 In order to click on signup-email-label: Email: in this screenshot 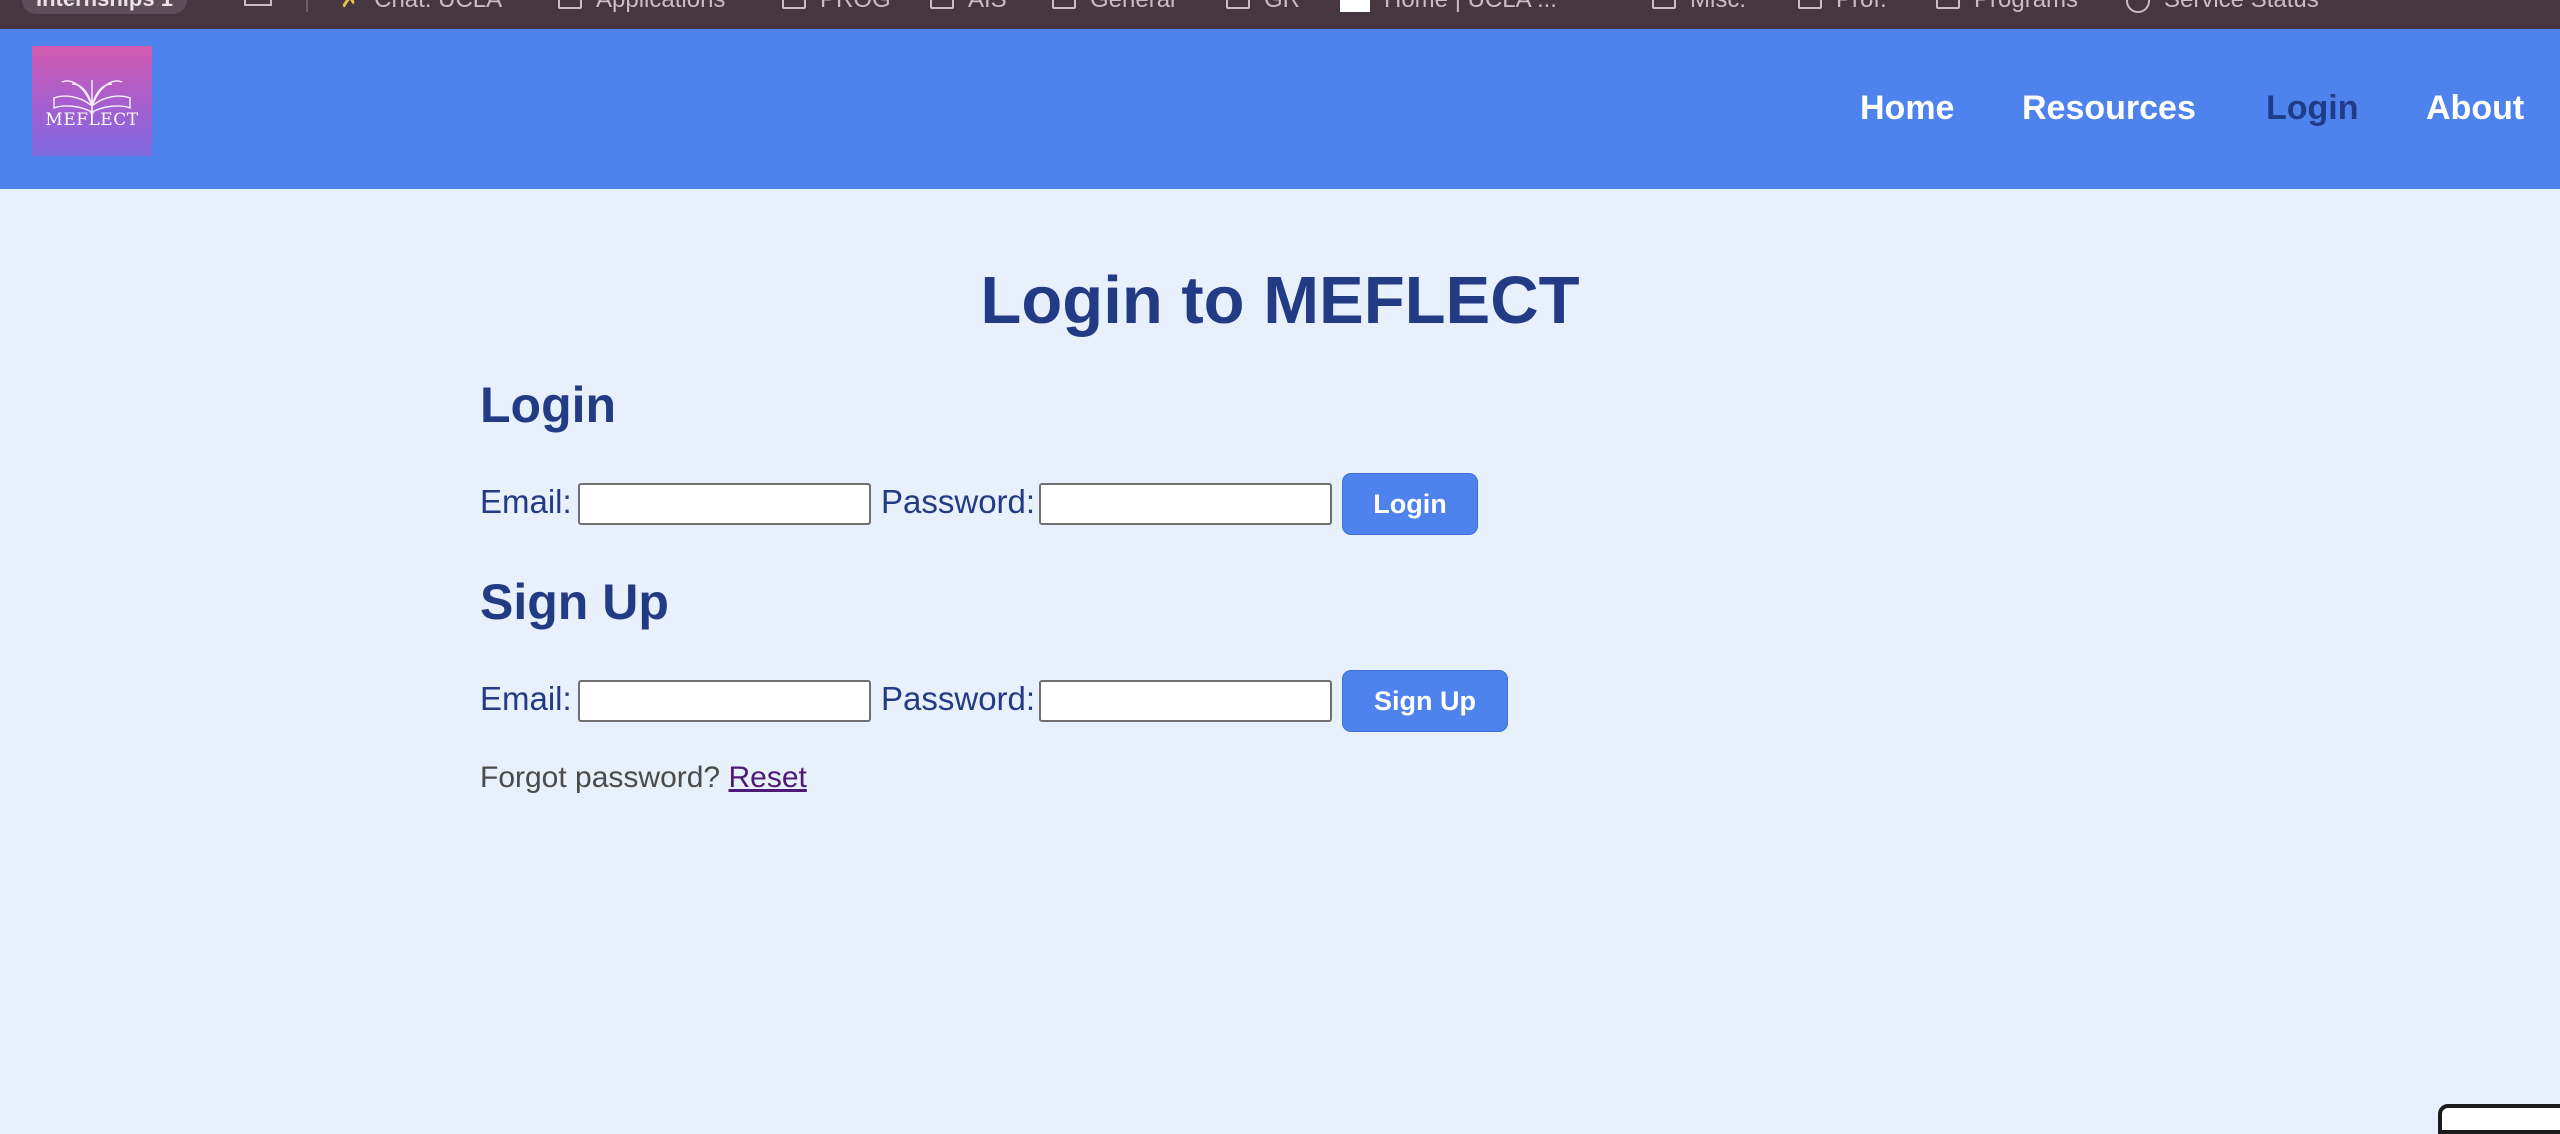, I will do `click(526, 698)`.